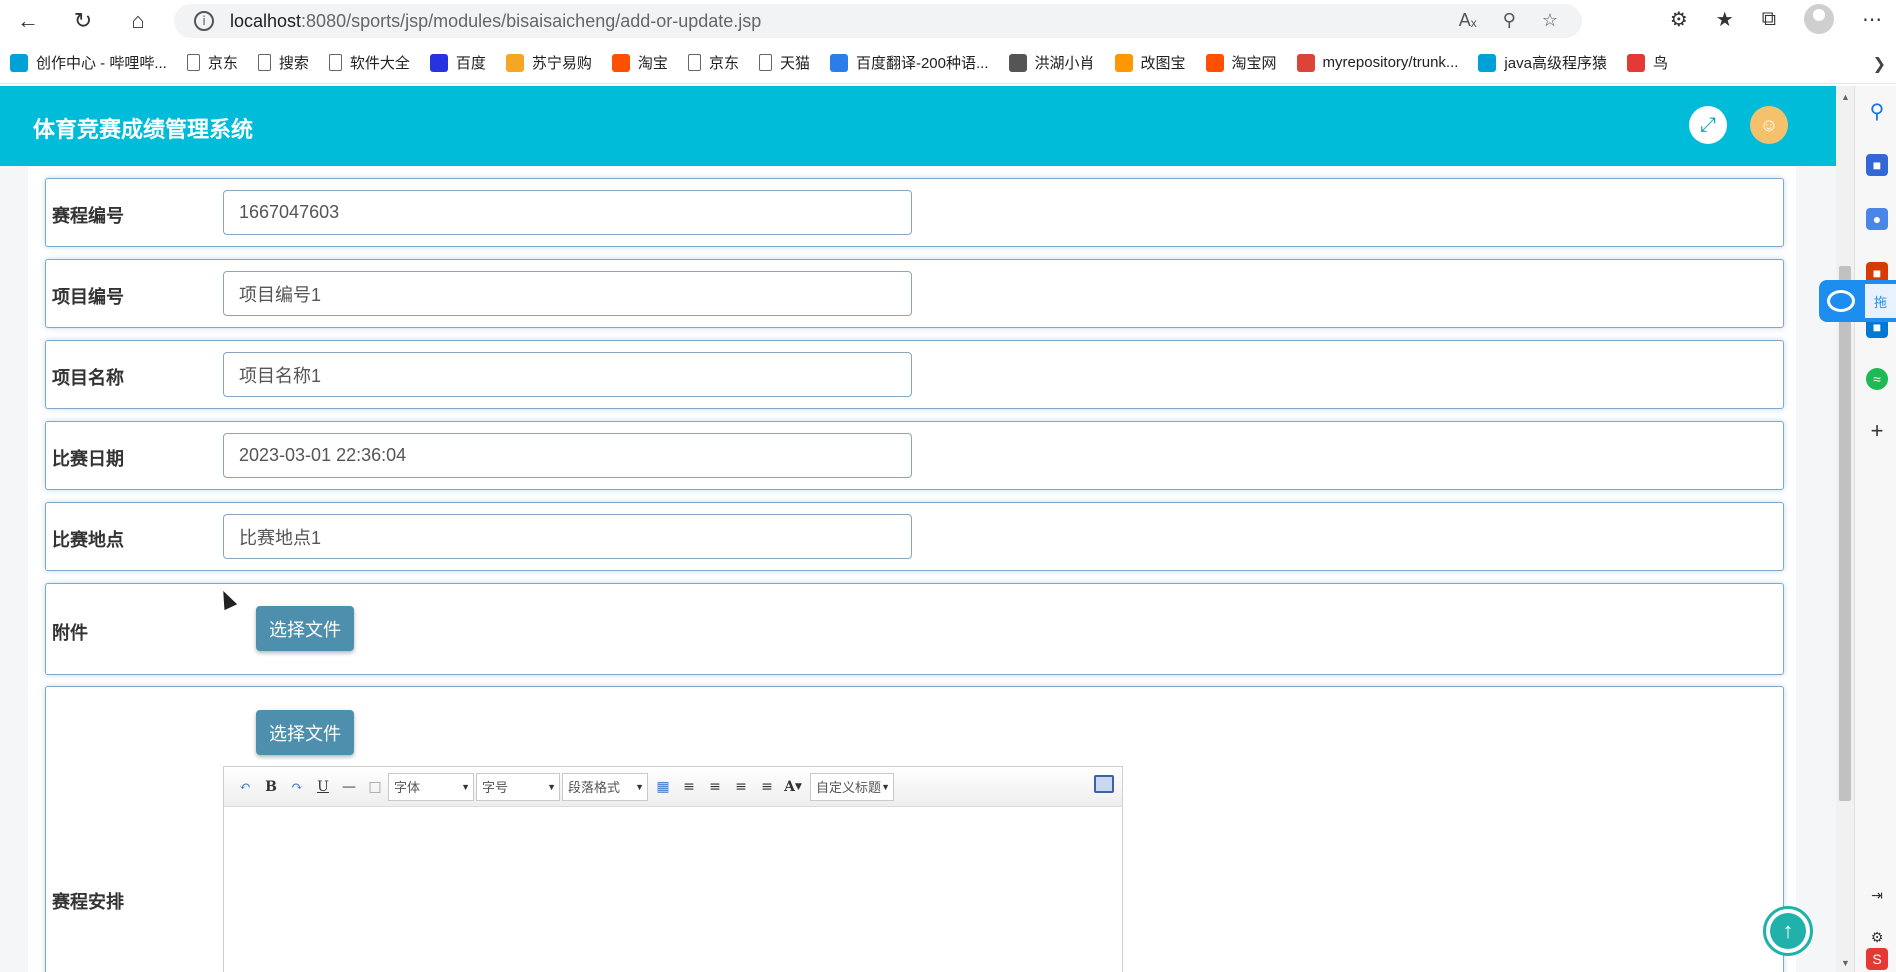 The height and width of the screenshot is (972, 1896). Describe the element at coordinates (1819, 19) in the screenshot. I see `profile-avatar` at that location.